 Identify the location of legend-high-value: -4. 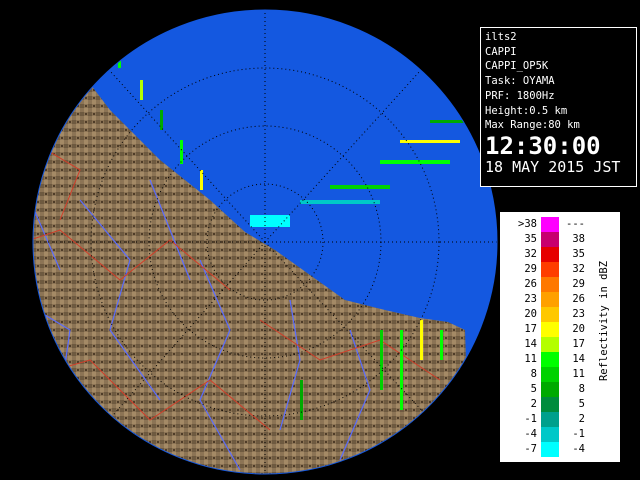
(578, 449).